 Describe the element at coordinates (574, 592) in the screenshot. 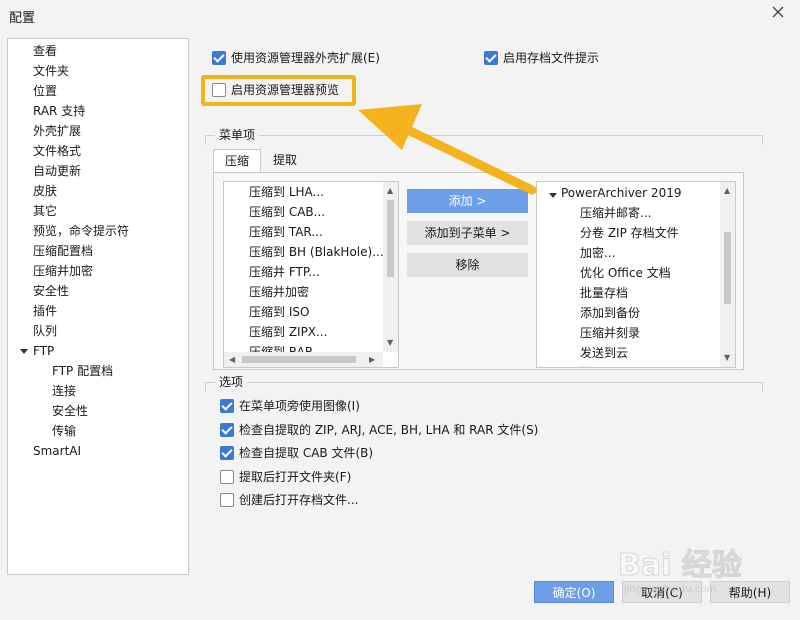

I see `ok-button: 确定(O)` at that location.